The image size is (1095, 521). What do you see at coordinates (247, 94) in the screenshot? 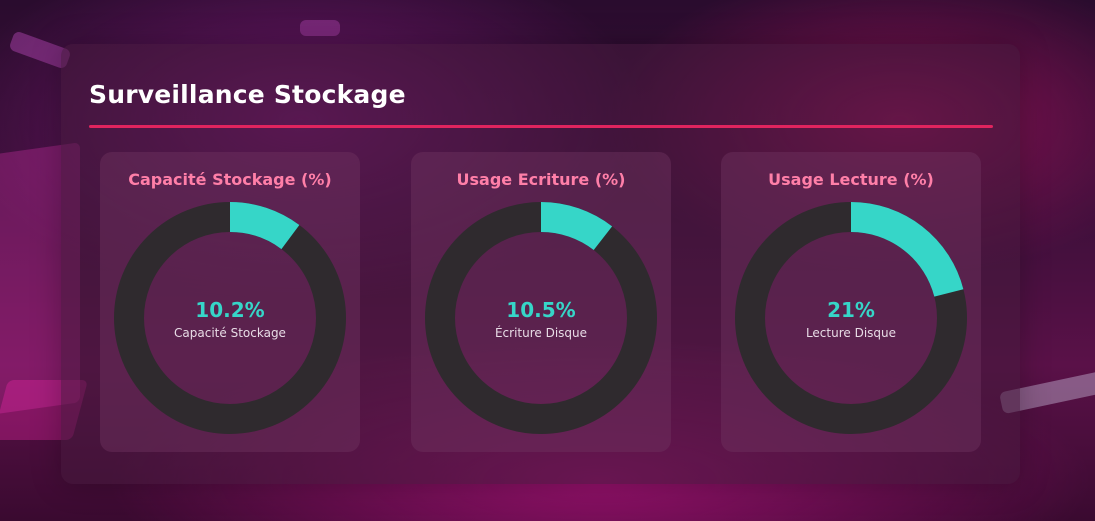
I see `page-title: Surveillance Stockage` at bounding box center [247, 94].